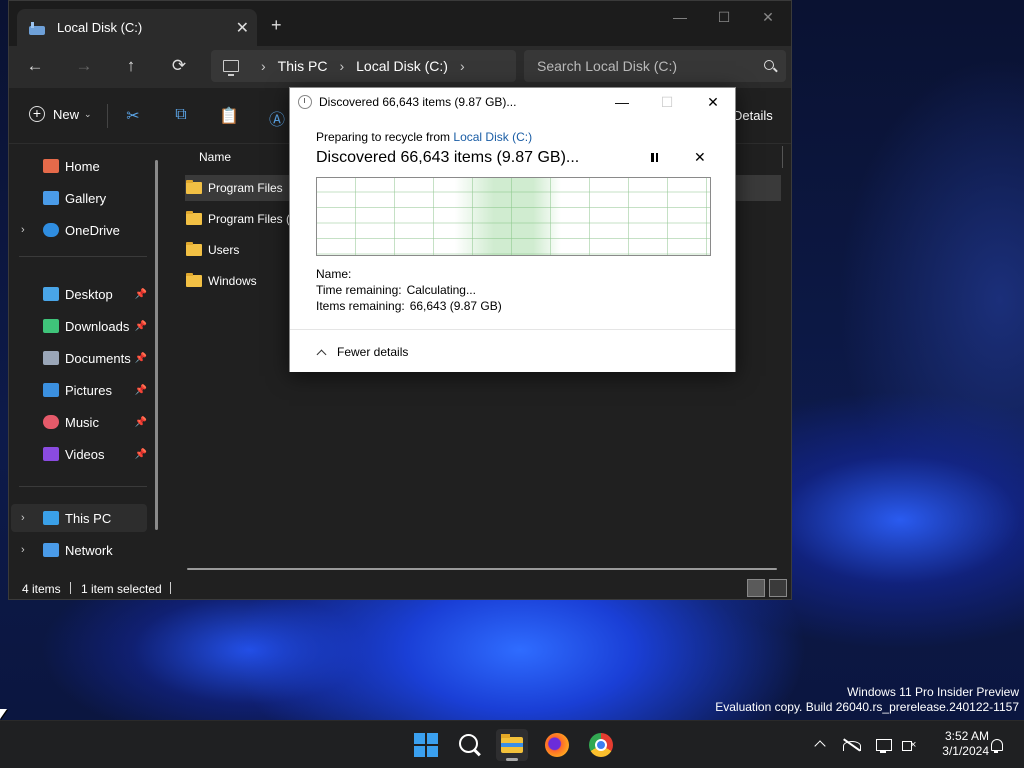 The height and width of the screenshot is (768, 1024). Describe the element at coordinates (79, 326) in the screenshot. I see `sidebar-item-downloads: Downloads 📌` at that location.